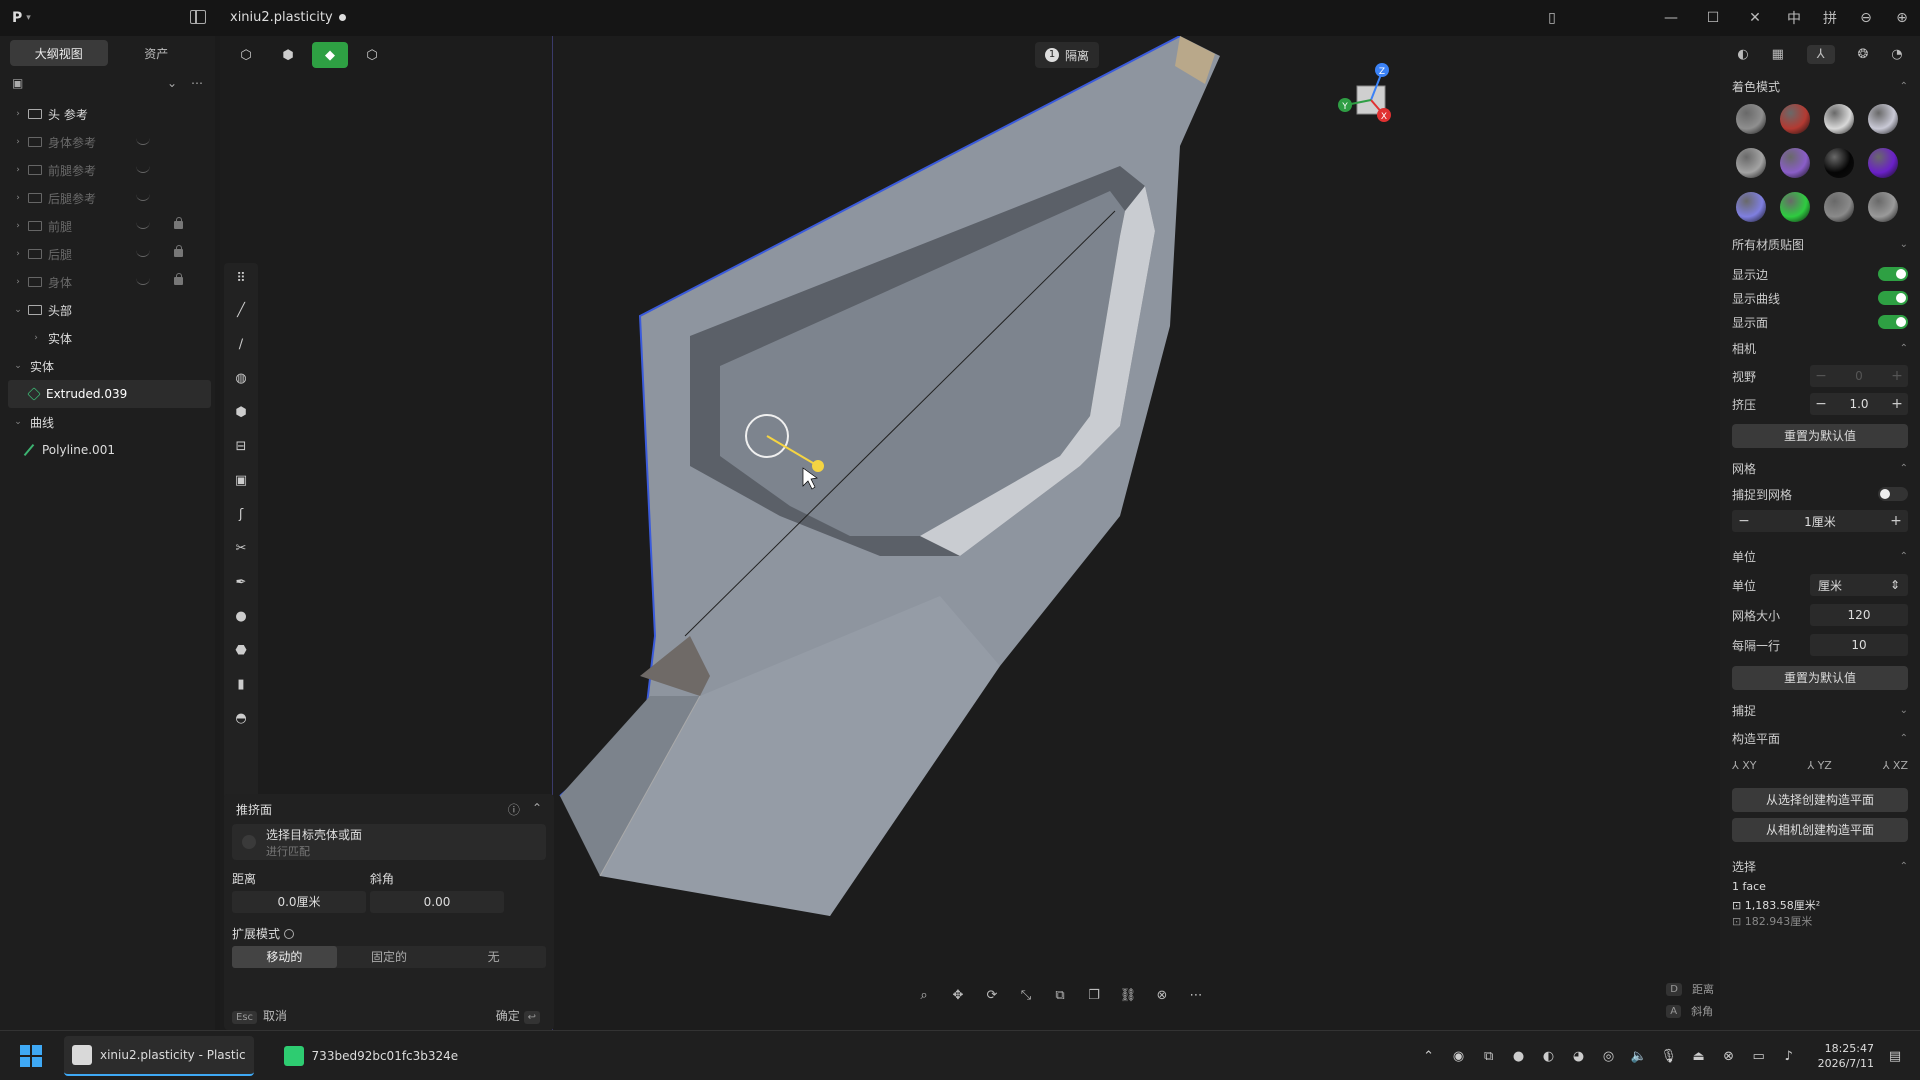 Image resolution: width=1920 pixels, height=1080 pixels. Describe the element at coordinates (1859, 404) in the screenshot. I see `squash-stepper: − 1.0 +` at that location.